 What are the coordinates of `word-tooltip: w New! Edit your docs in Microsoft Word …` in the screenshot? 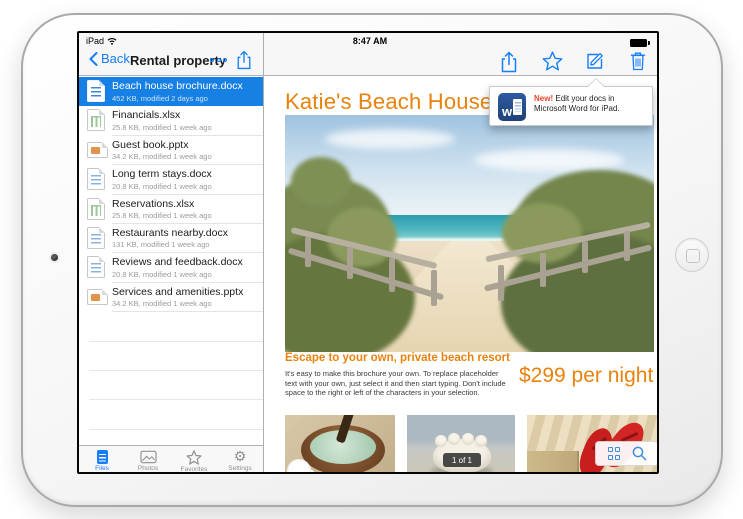 It's located at (571, 102).